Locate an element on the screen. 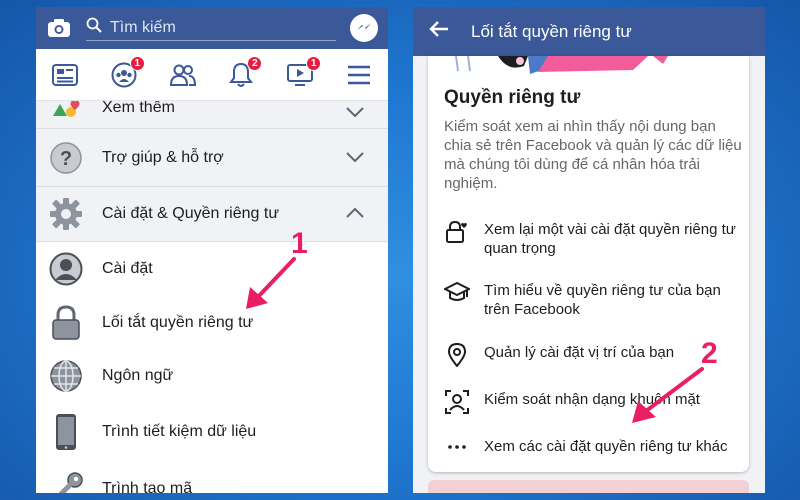  menu-item-label: Trình tiết kiệm dữ liệu is located at coordinates (179, 431).